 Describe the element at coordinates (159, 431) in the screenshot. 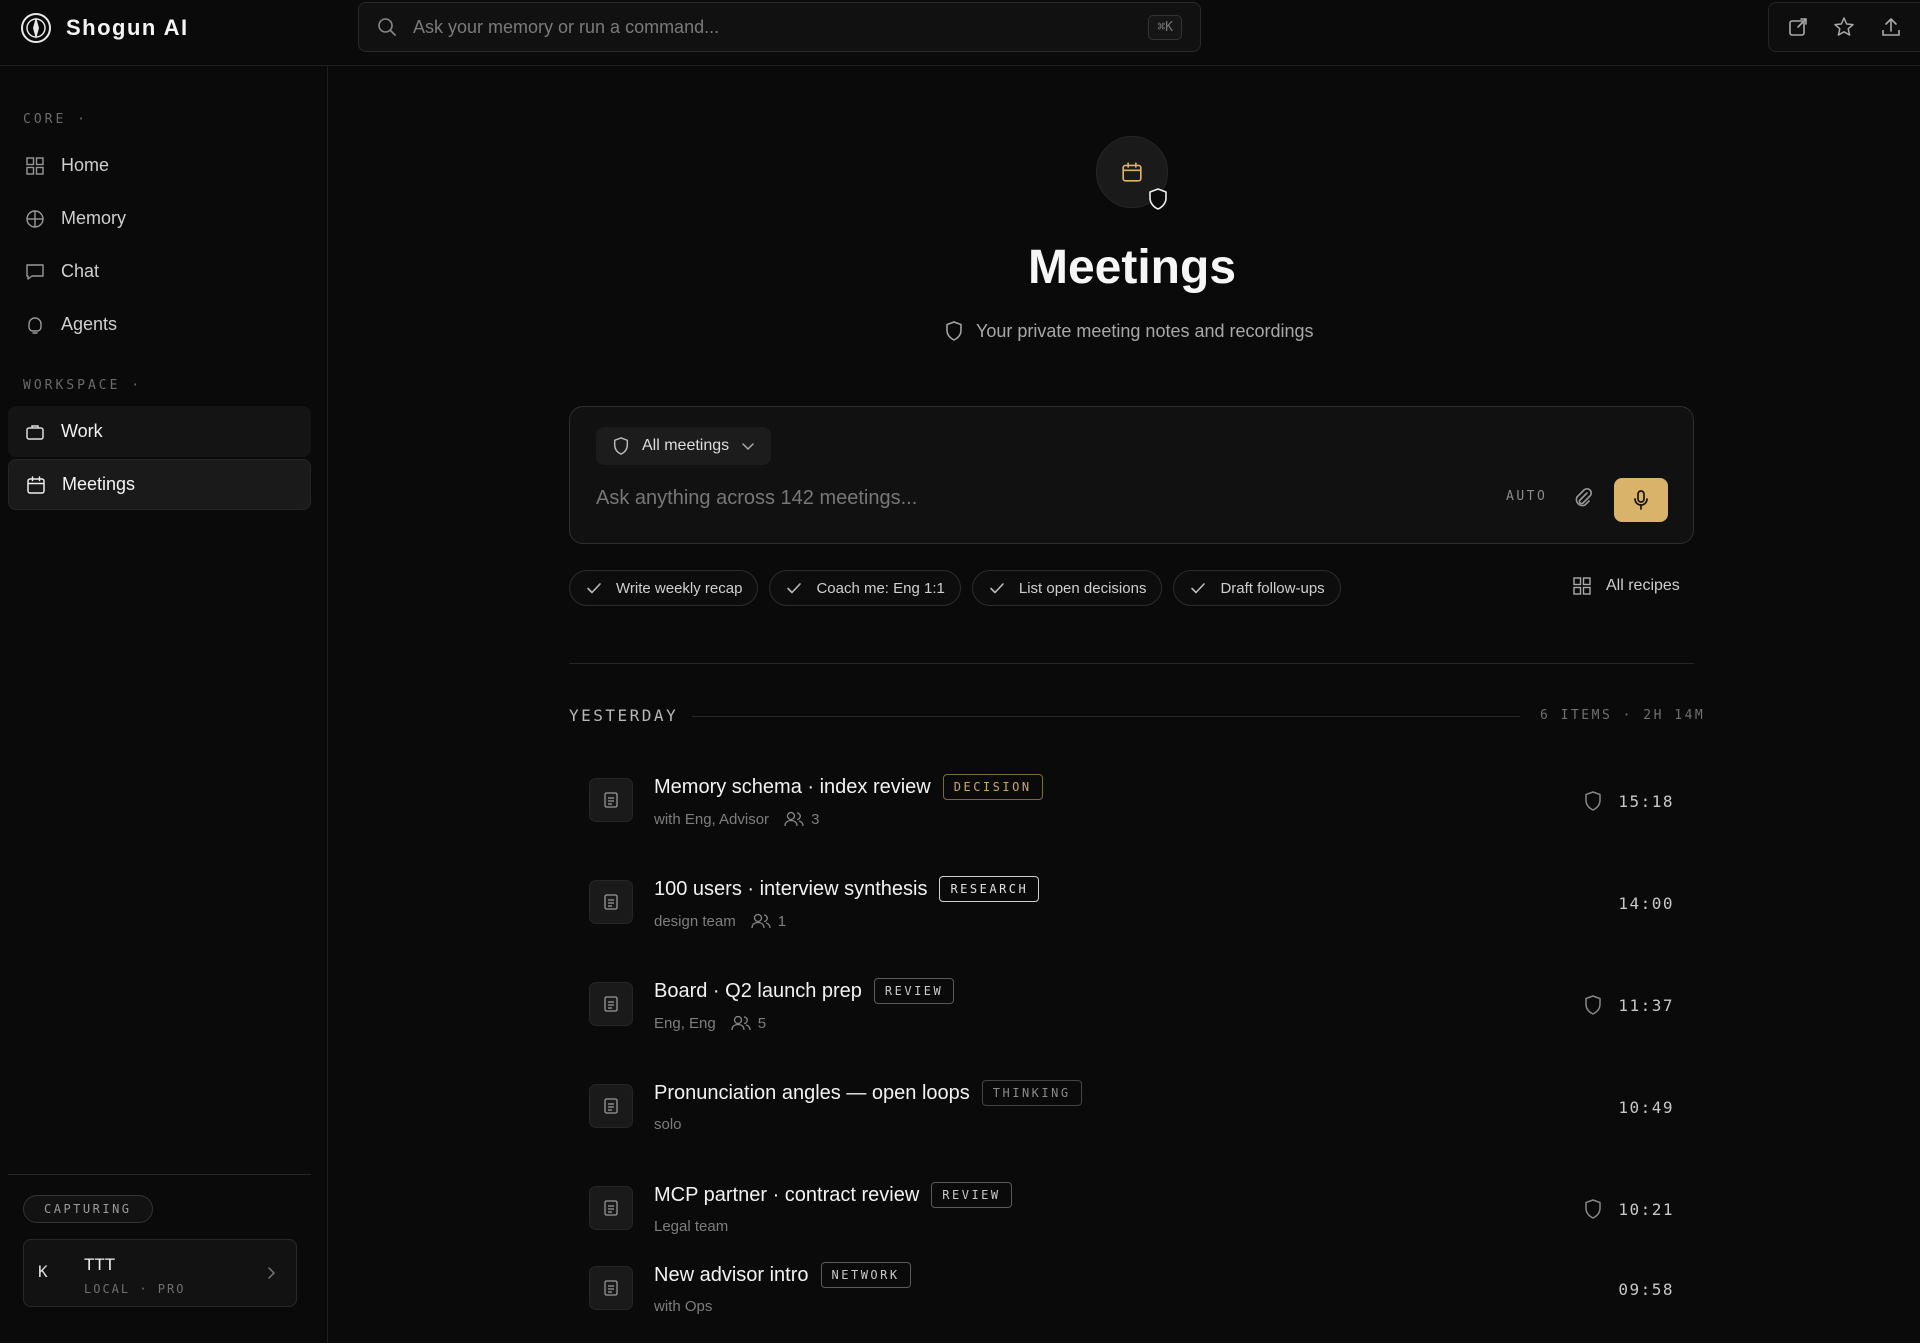

I see `sidebar-item-work: Work` at that location.